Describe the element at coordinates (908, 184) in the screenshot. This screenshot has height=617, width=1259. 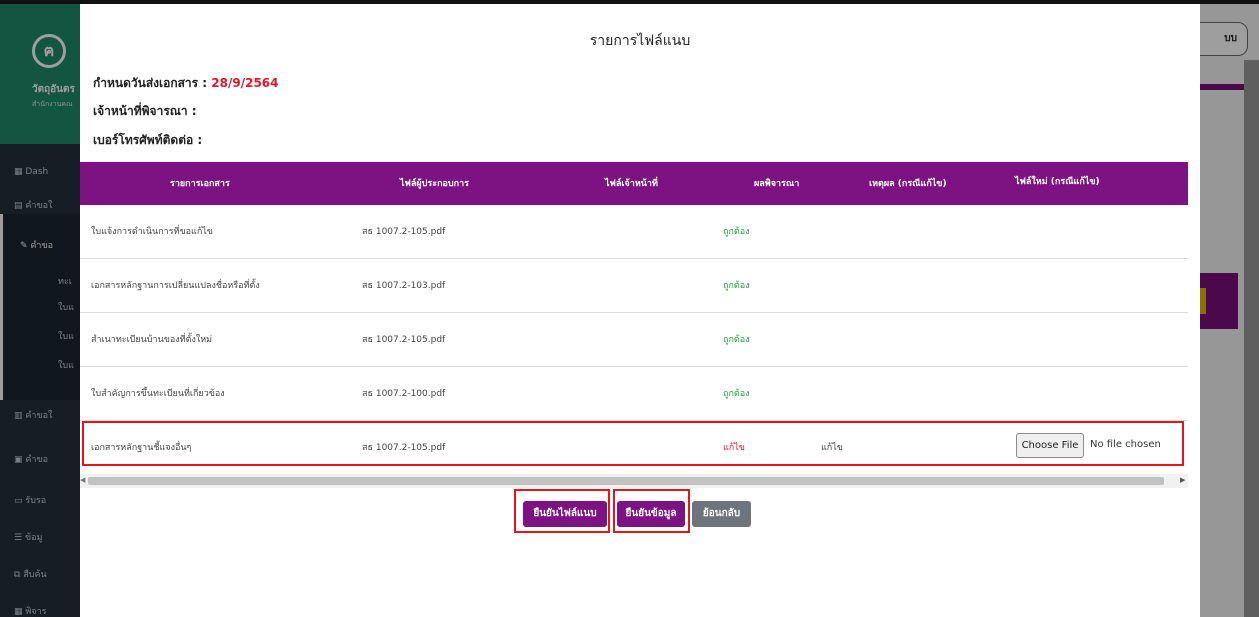
I see `column-header-reason: เหตุผล (กรณีแก้ไข)` at that location.